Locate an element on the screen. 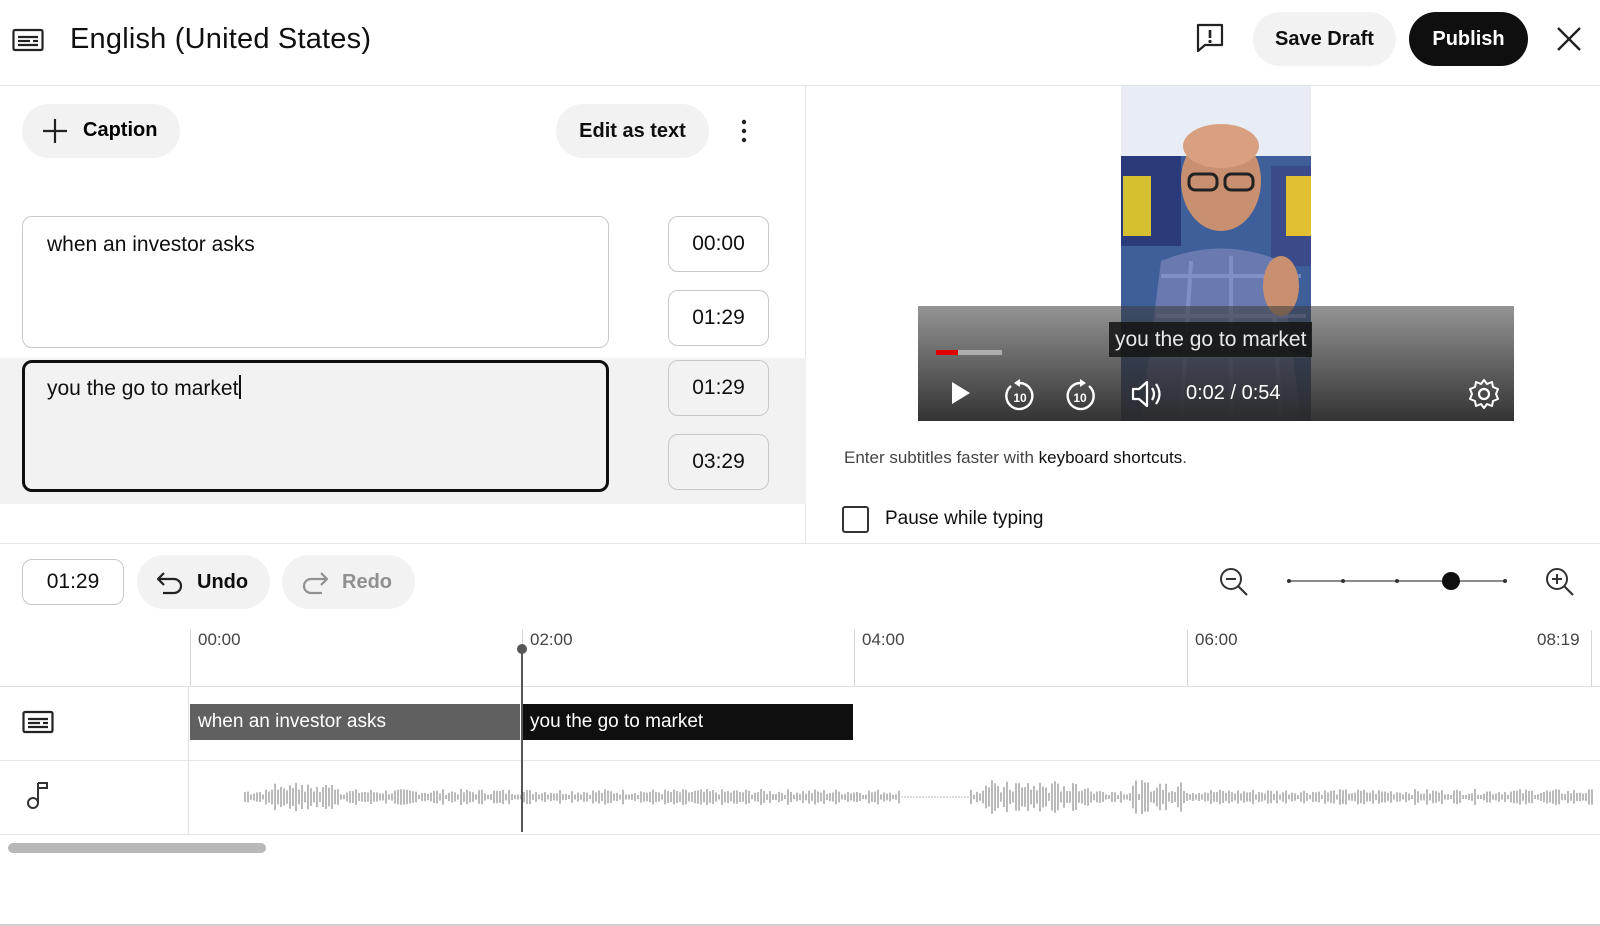 The image size is (1600, 926). undo-icon is located at coordinates (169, 583).